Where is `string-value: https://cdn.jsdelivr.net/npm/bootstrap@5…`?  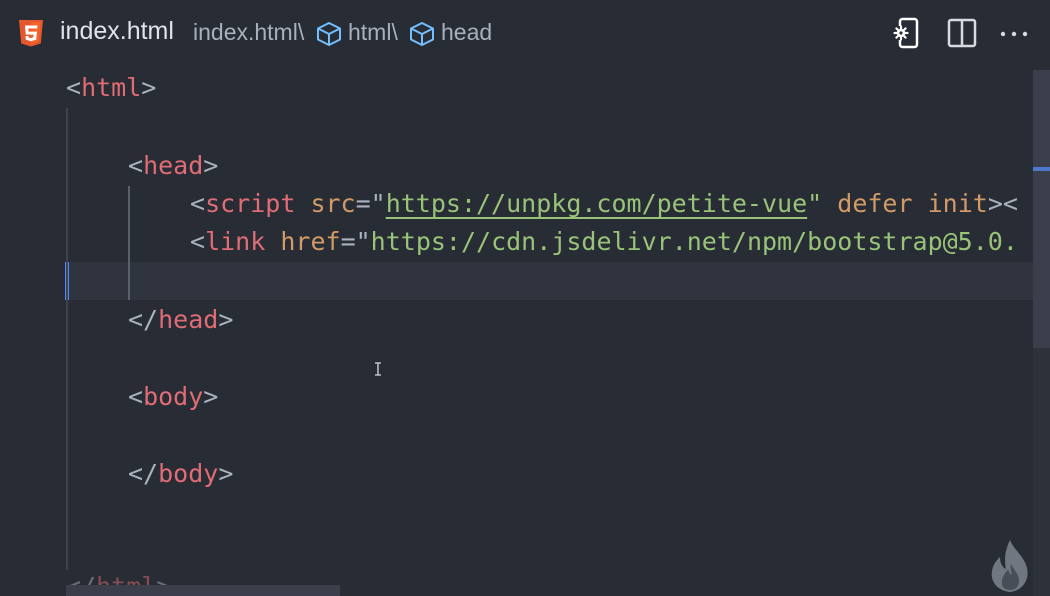
string-value: https://cdn.jsdelivr.net/npm/bootstrap@5… is located at coordinates (694, 241).